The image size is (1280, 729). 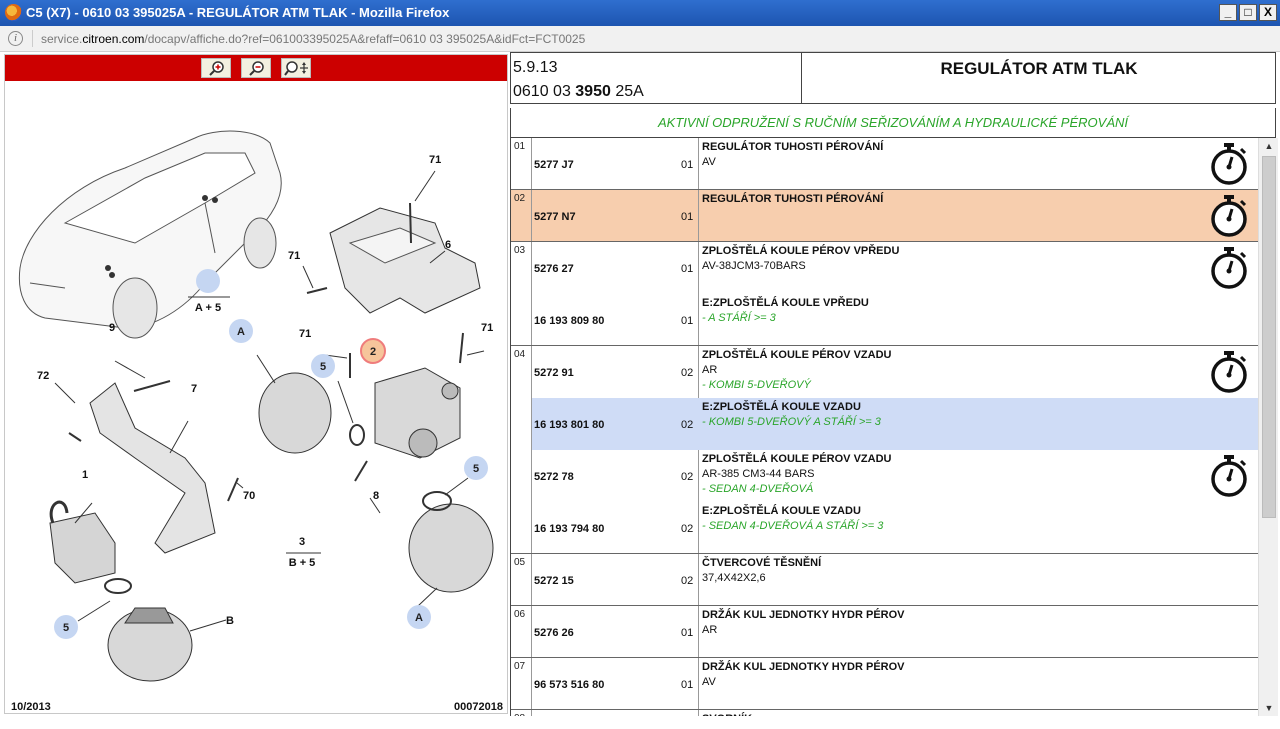 I want to click on part-line: 5276 26 01 DRŽÁK KUL JEDNOTKY HYDR PÉROV AR, so click(x=885, y=632).